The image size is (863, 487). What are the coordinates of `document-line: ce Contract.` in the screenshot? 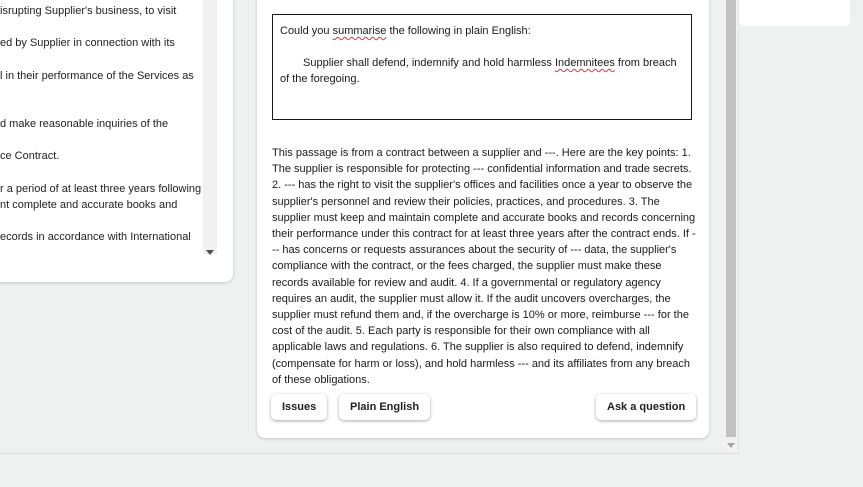 It's located at (30, 156).